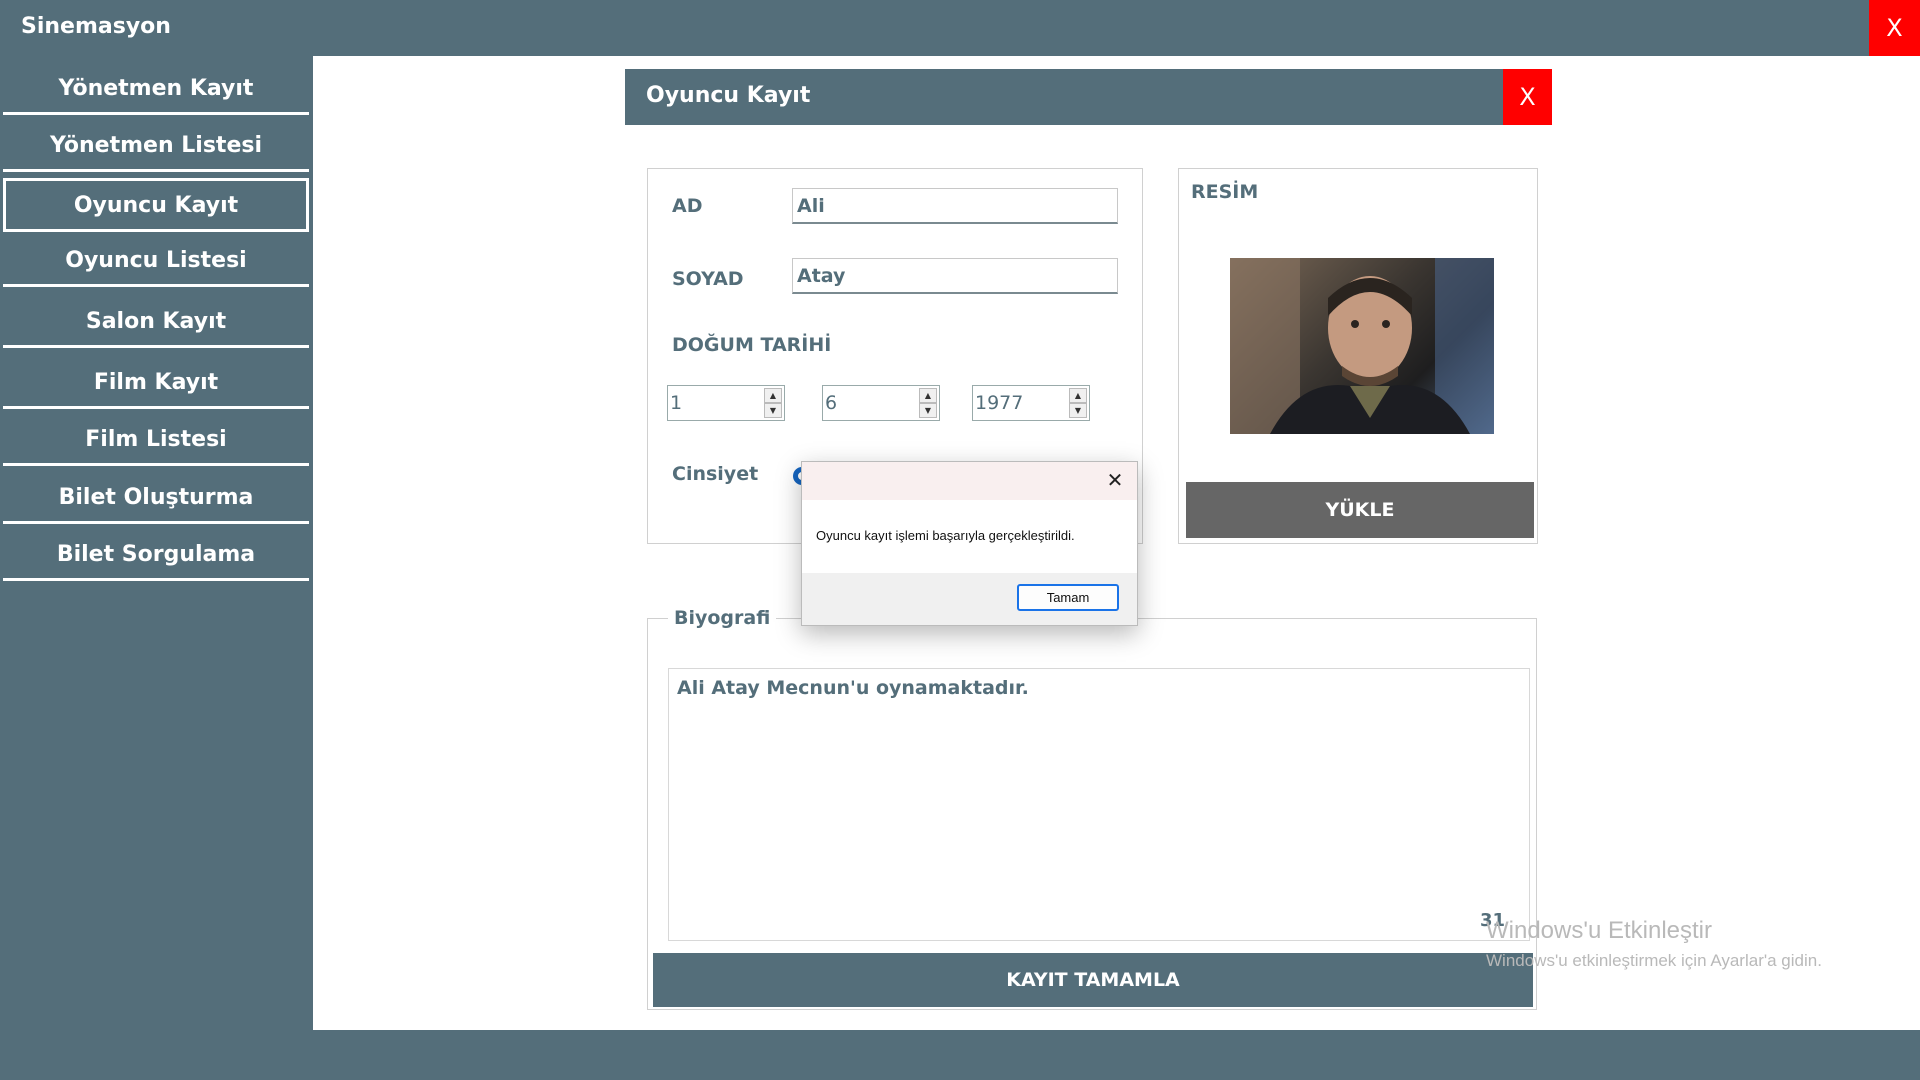 This screenshot has width=1920, height=1080. Describe the element at coordinates (96, 26) in the screenshot. I see `app-title: Sinemasyon` at that location.